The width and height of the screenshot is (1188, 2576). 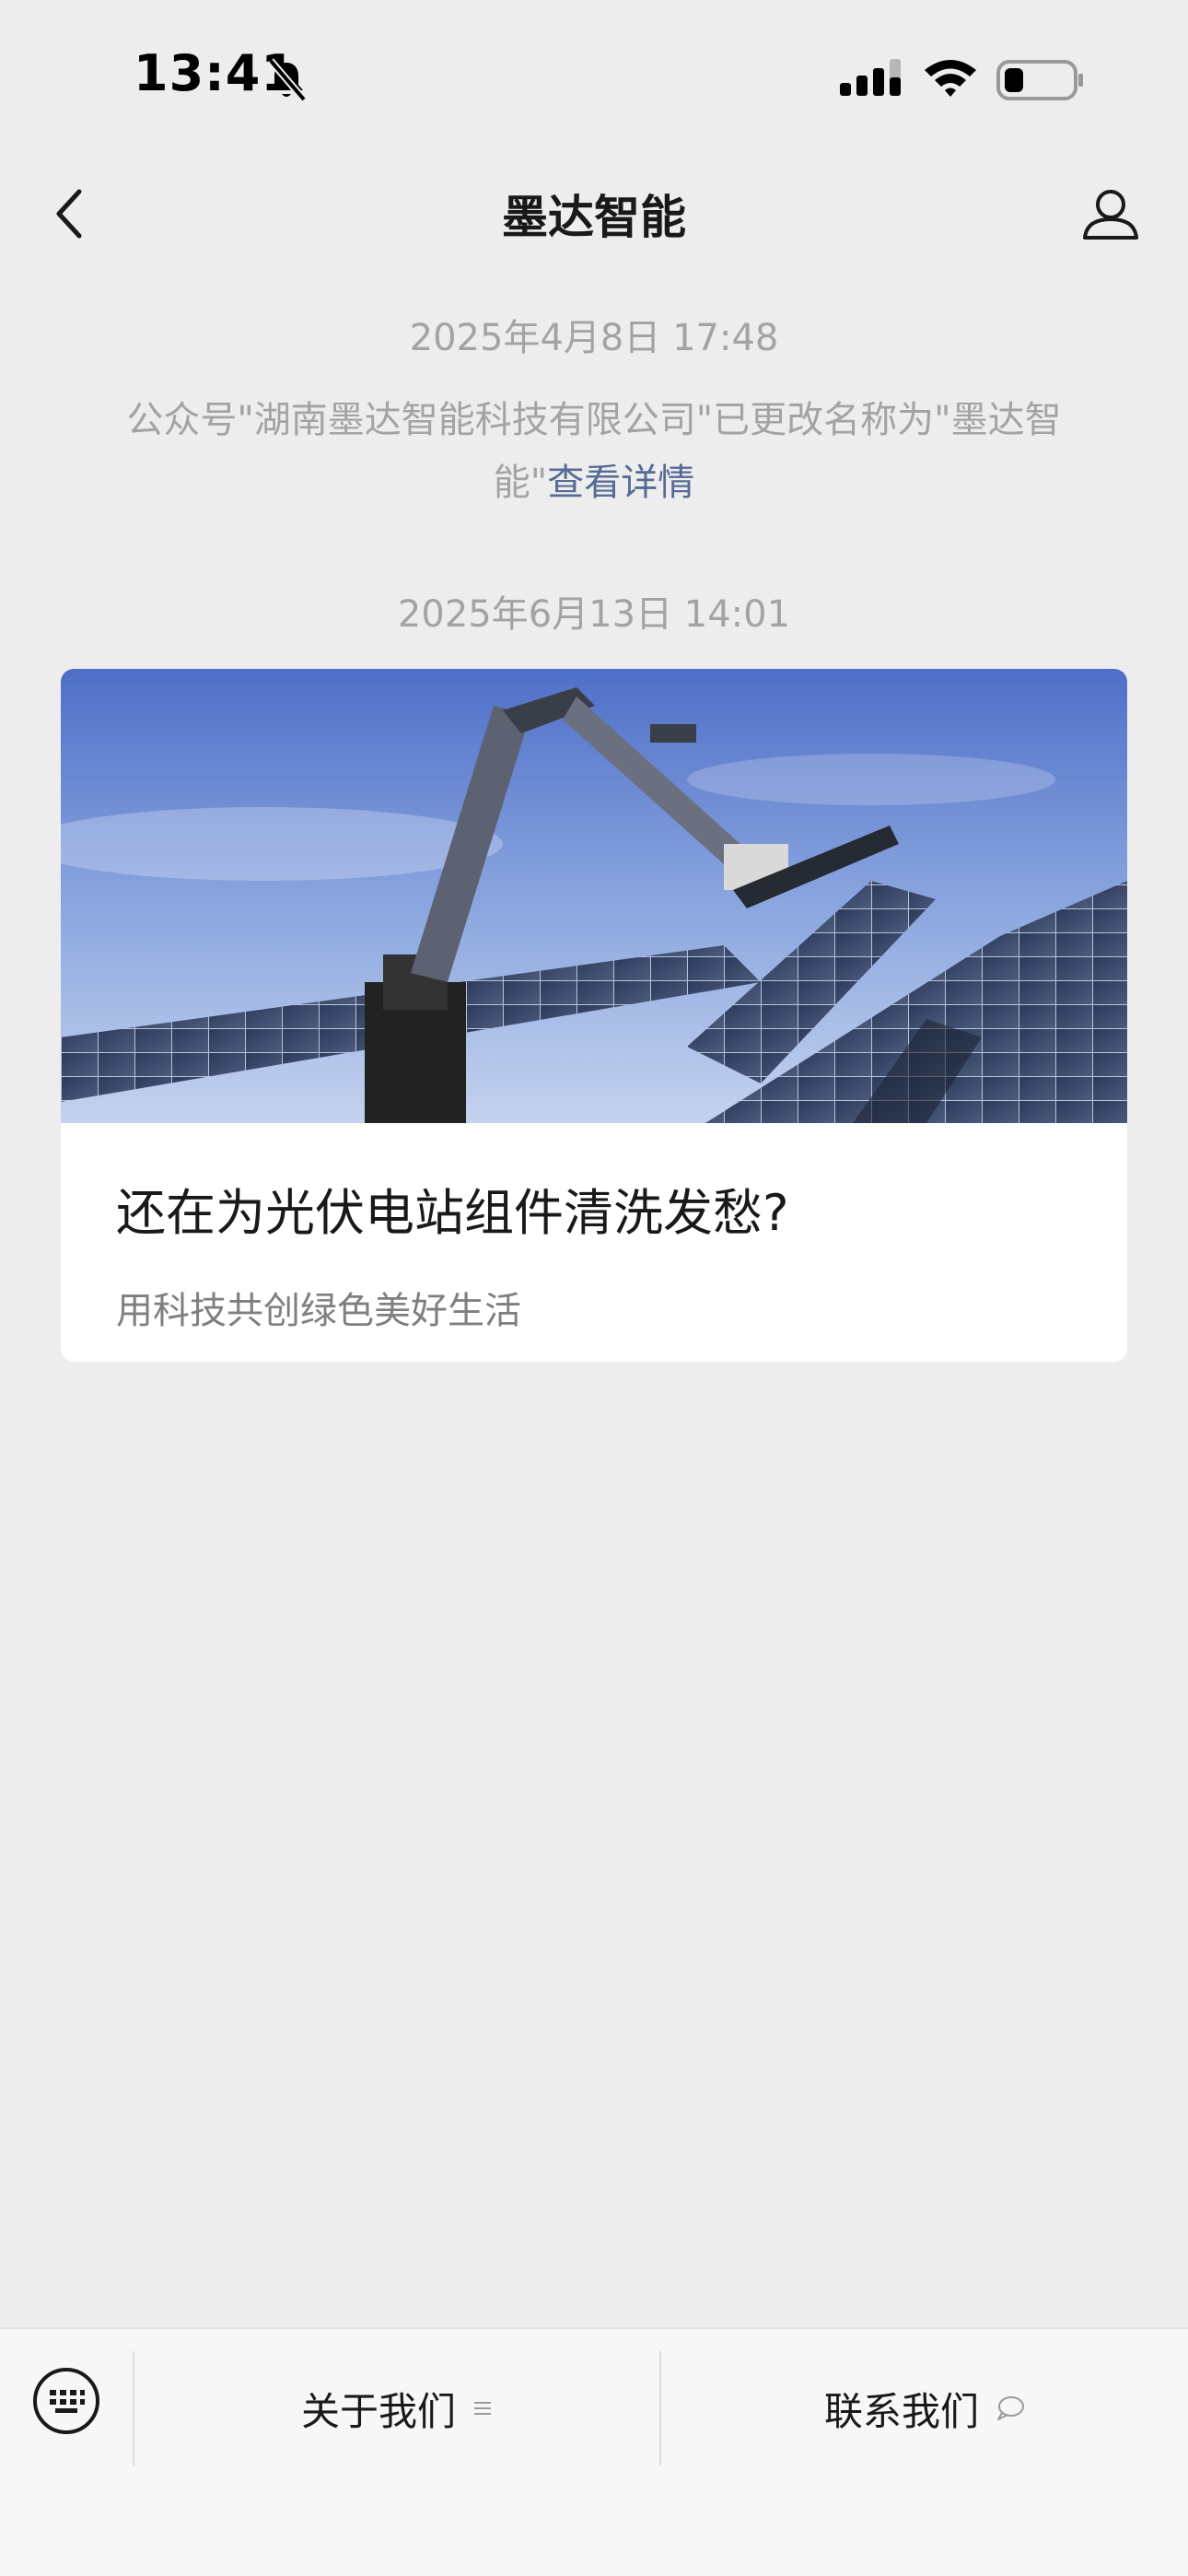 I want to click on chat-bubble-icon, so click(x=1010, y=2408).